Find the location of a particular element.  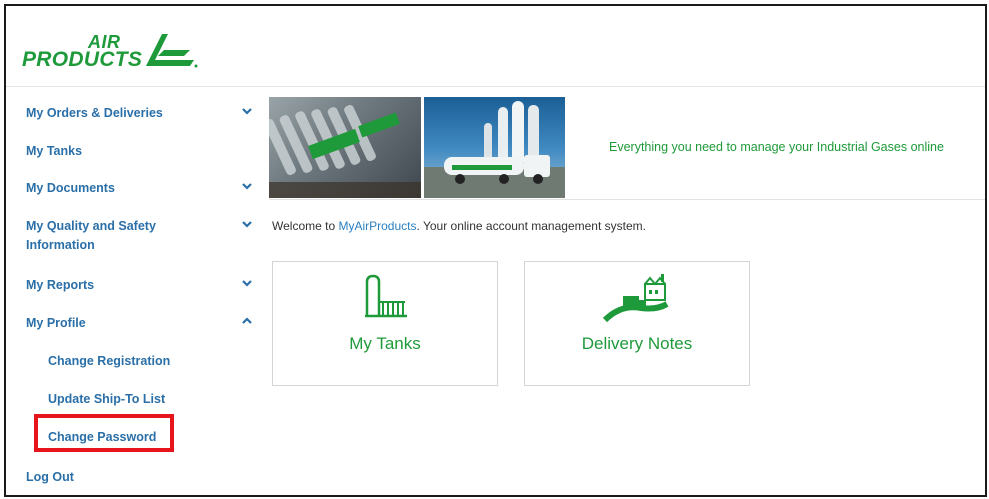

delivery-truck-icon is located at coordinates (635, 298).